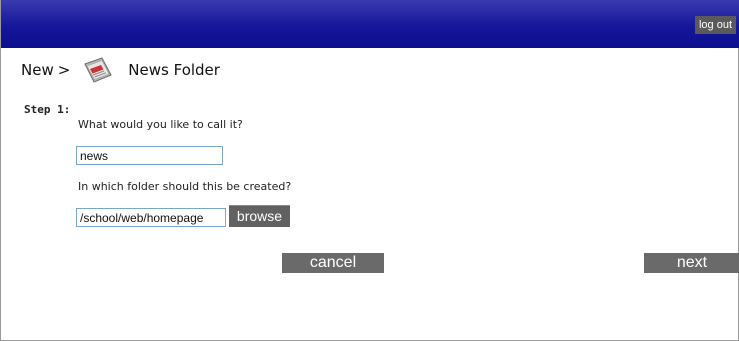 This screenshot has width=739, height=341. What do you see at coordinates (120, 70) in the screenshot?
I see `breadcrumb: New > News Folder` at bounding box center [120, 70].